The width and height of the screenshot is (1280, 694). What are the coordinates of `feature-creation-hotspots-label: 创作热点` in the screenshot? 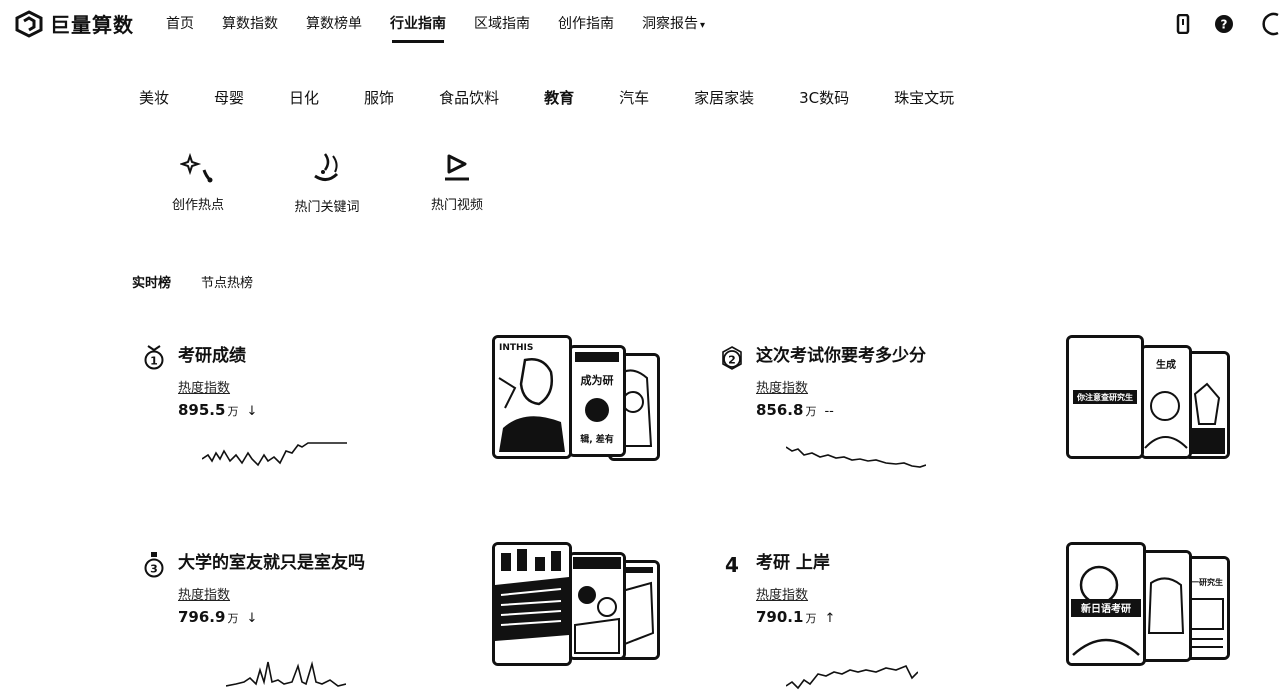 It's located at (197, 205).